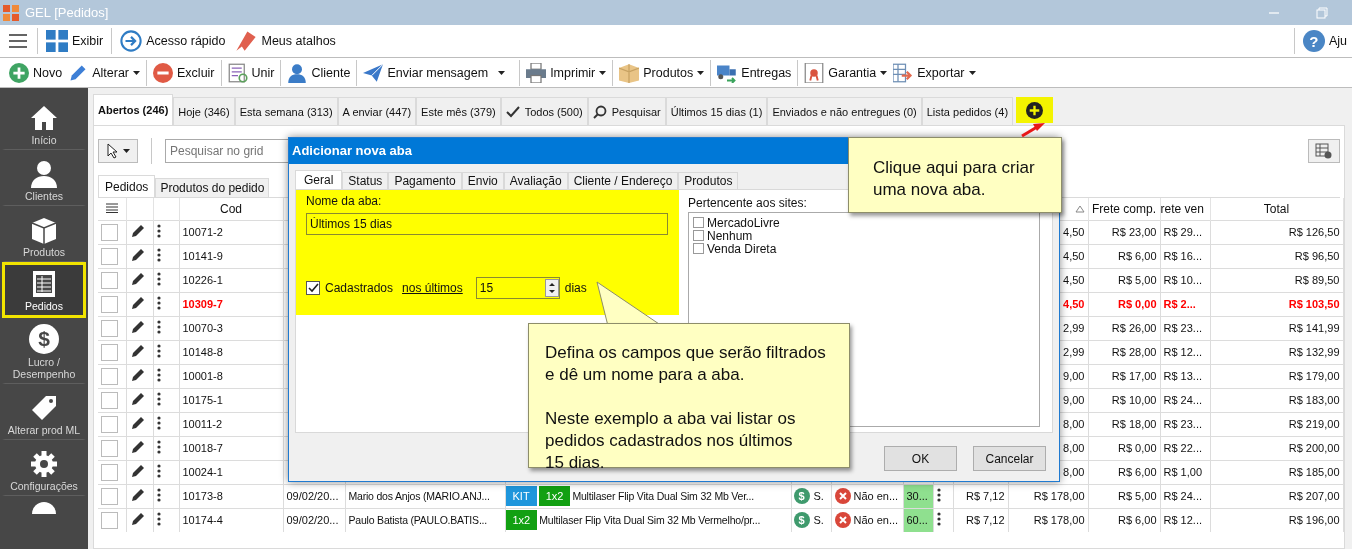 The height and width of the screenshot is (549, 1352). I want to click on tab: Pesquisar, so click(626, 111).